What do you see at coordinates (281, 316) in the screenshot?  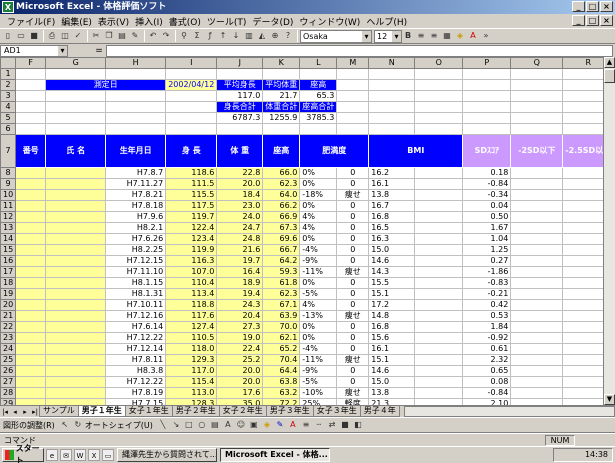 I see `sitting-height-cell: 63.9` at bounding box center [281, 316].